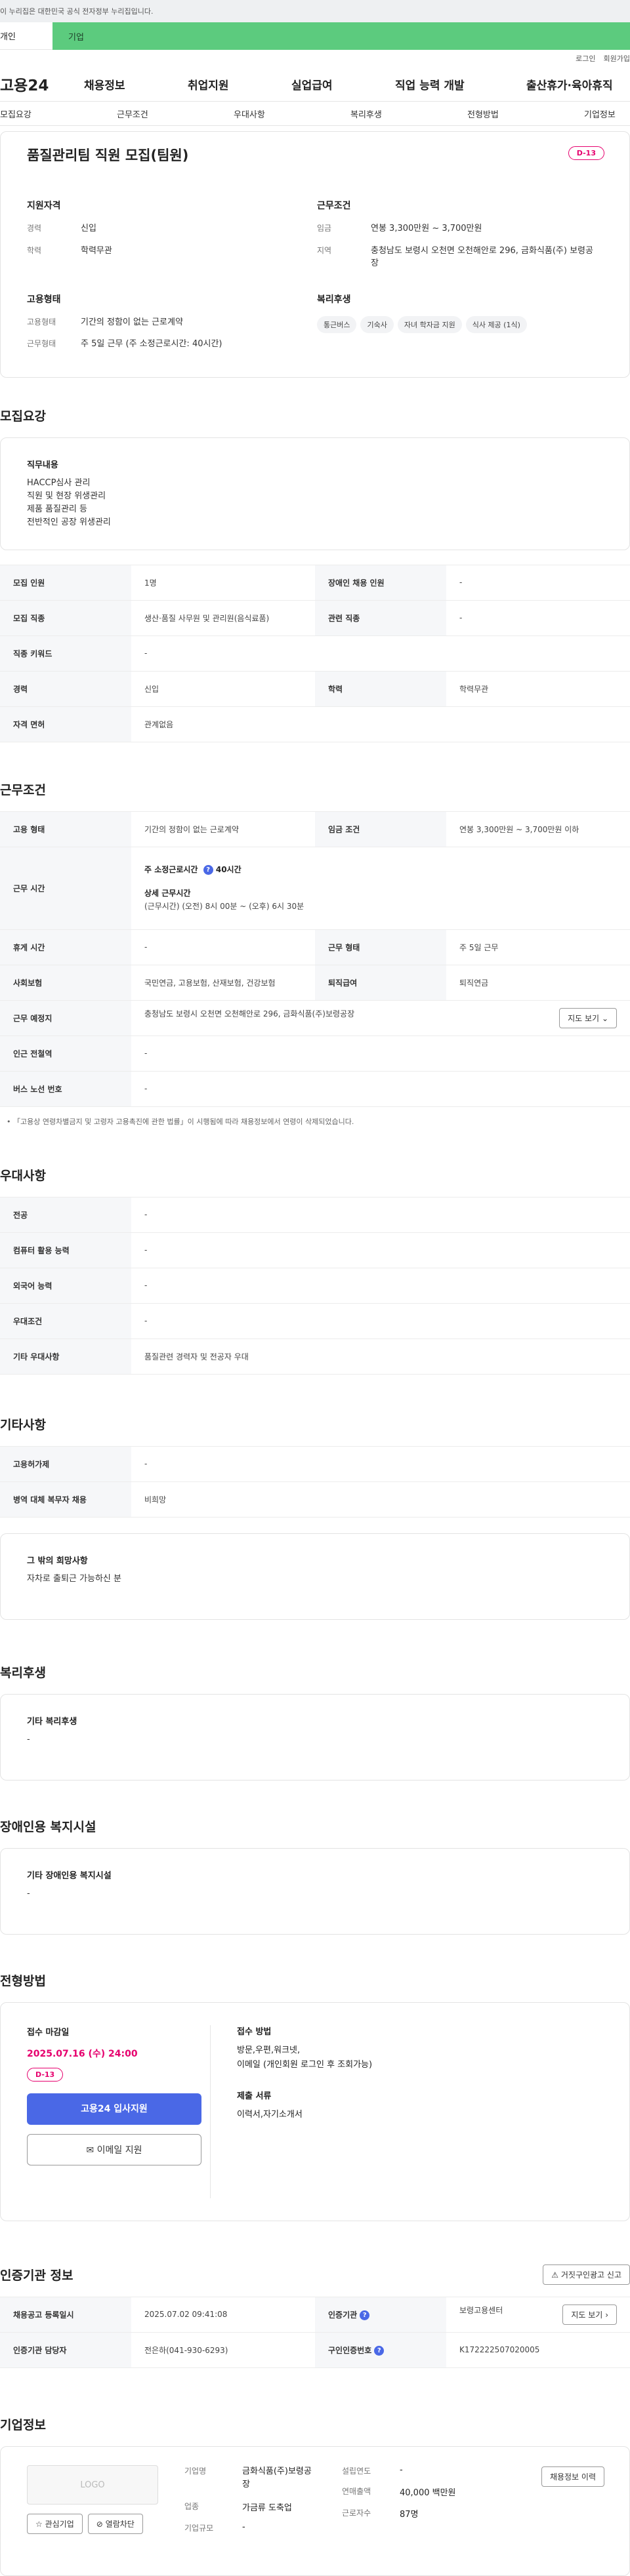 The width and height of the screenshot is (630, 2576). I want to click on wage-value: 연봉 3,300만원 ~ 3,700만원 이하, so click(538, 829).